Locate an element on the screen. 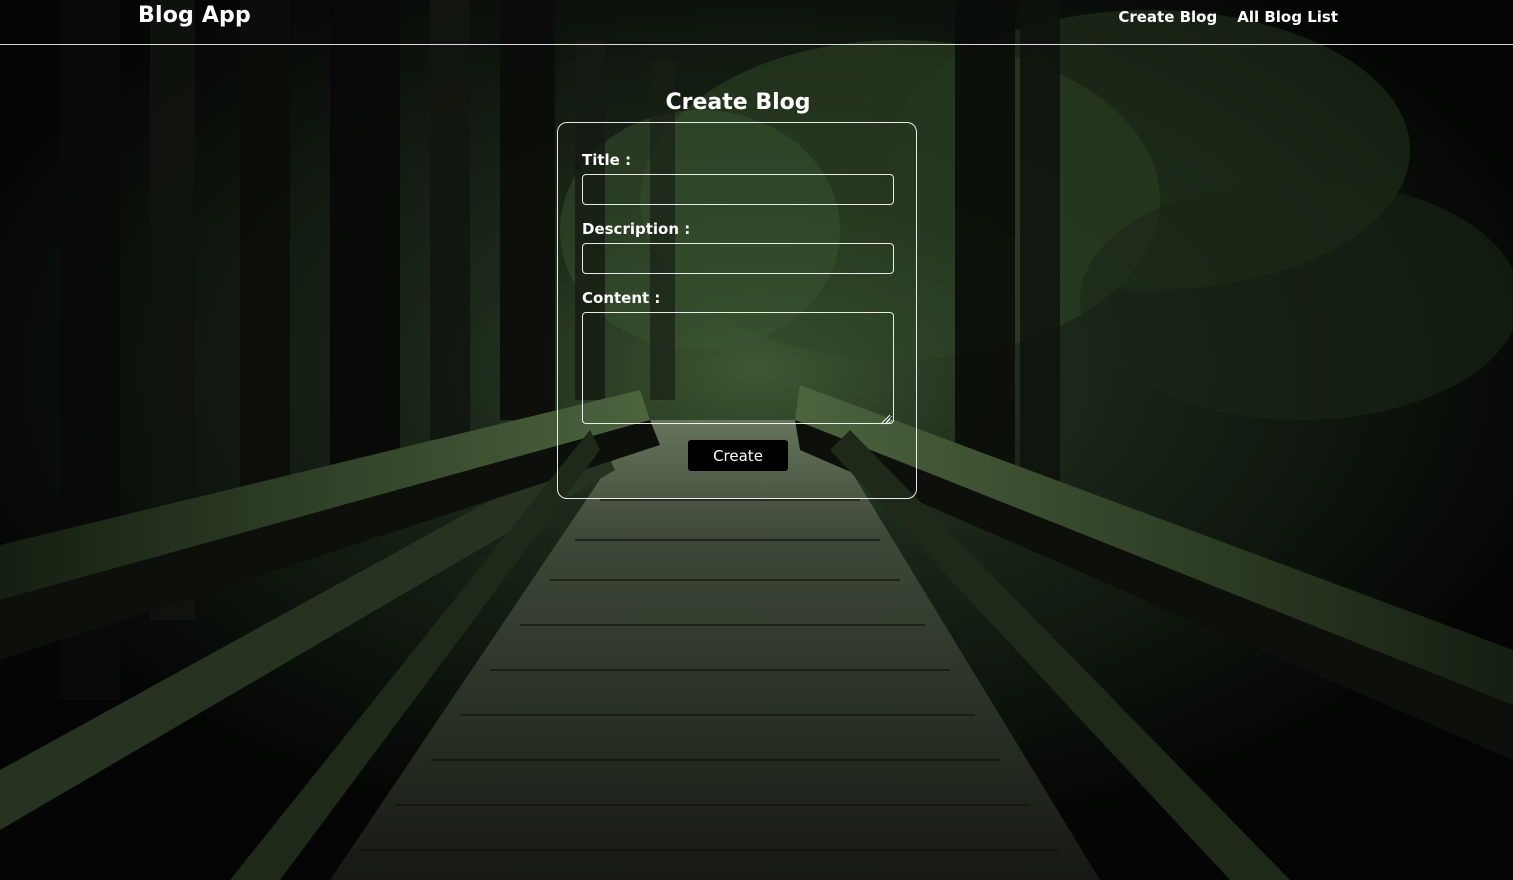 The width and height of the screenshot is (1513, 880). nav-link-all-blog-list: All Blog List is located at coordinates (1287, 17).